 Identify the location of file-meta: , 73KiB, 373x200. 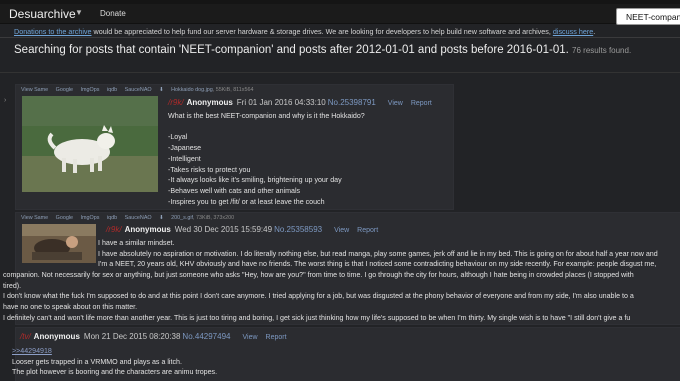
(214, 218).